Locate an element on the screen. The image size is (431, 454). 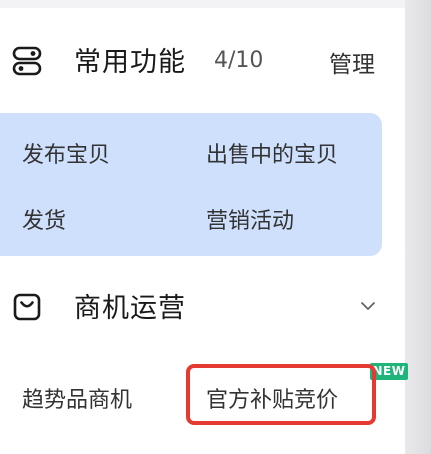
biz-item-subsidy-bid: 官方补贴竞价 is located at coordinates (272, 398).